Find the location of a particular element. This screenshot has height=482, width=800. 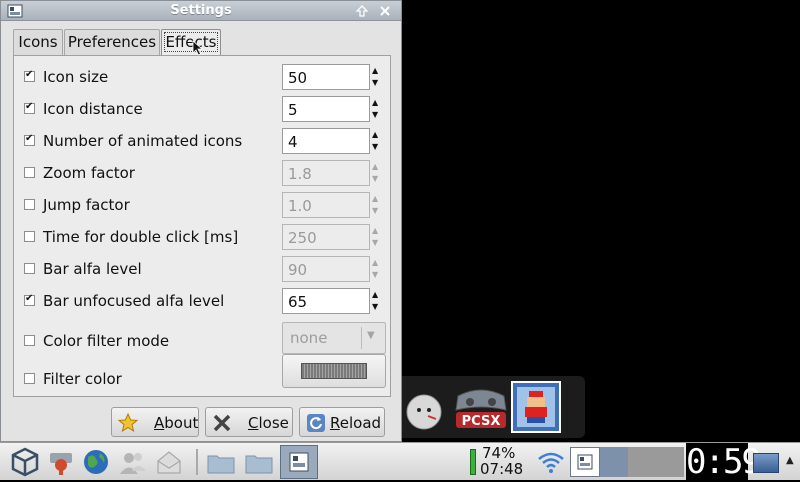

icon-size-stepper: ▲ ▼ is located at coordinates (377, 78).